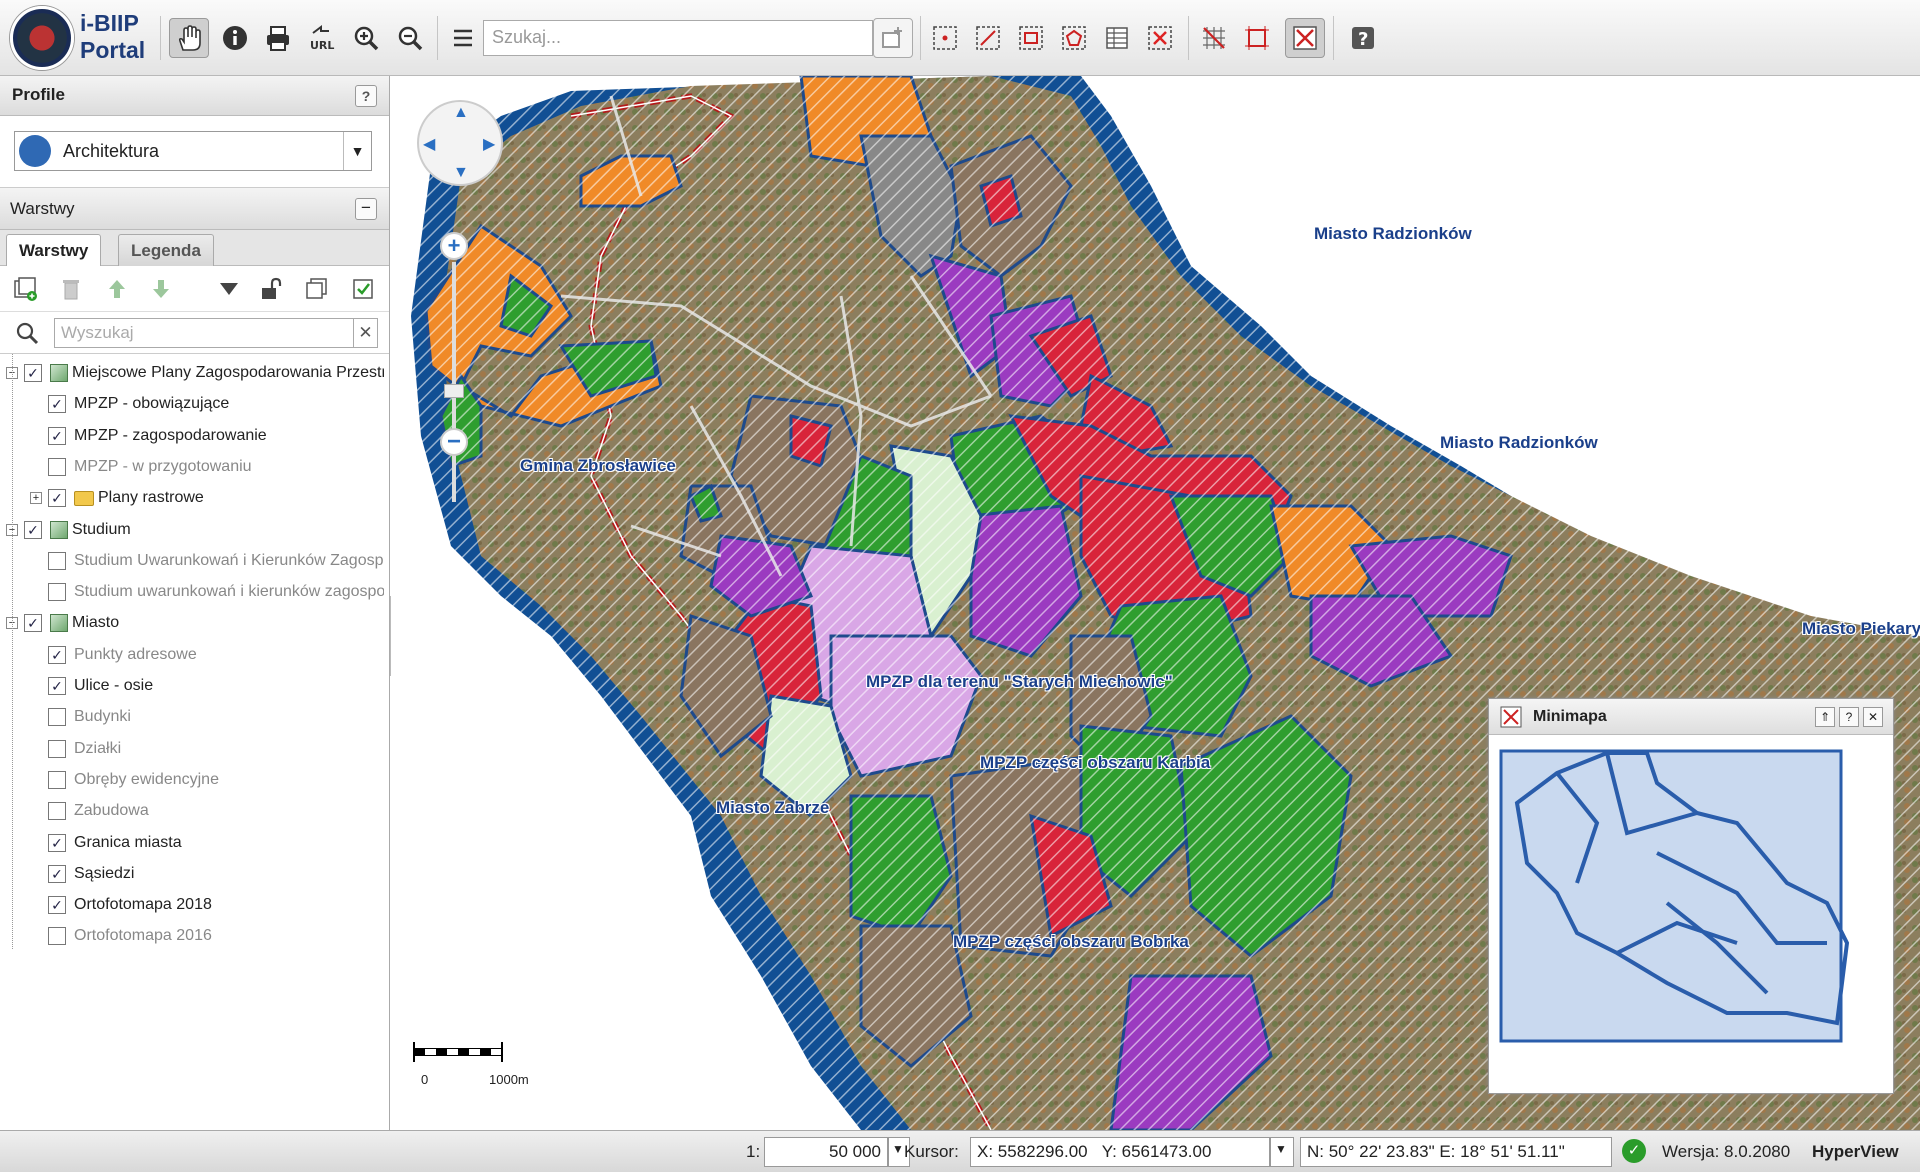 This screenshot has height=1172, width=1920. Describe the element at coordinates (410, 38) in the screenshot. I see `zoom-out-tool` at that location.